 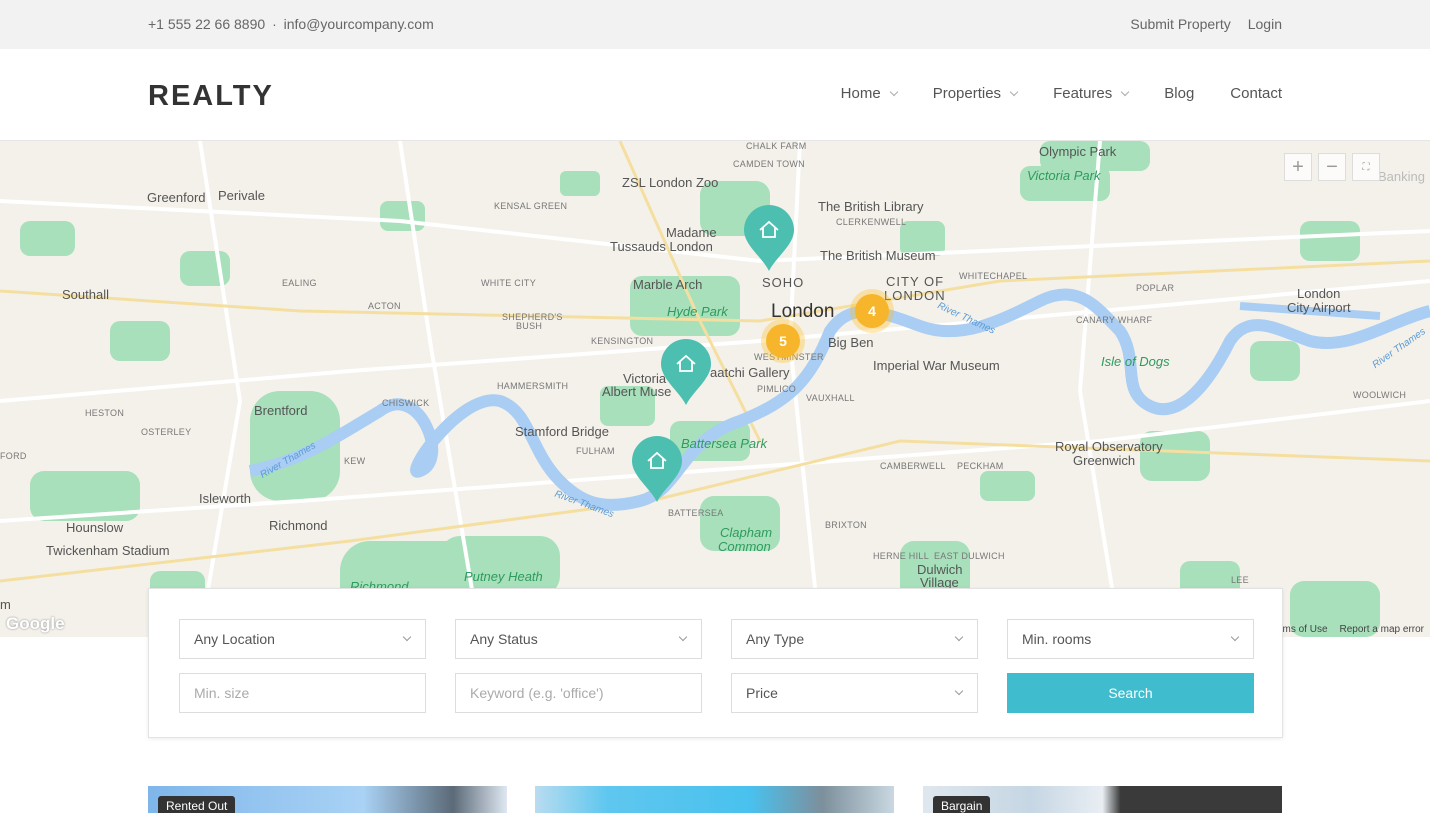 I want to click on map-label: EALING, so click(x=299, y=283).